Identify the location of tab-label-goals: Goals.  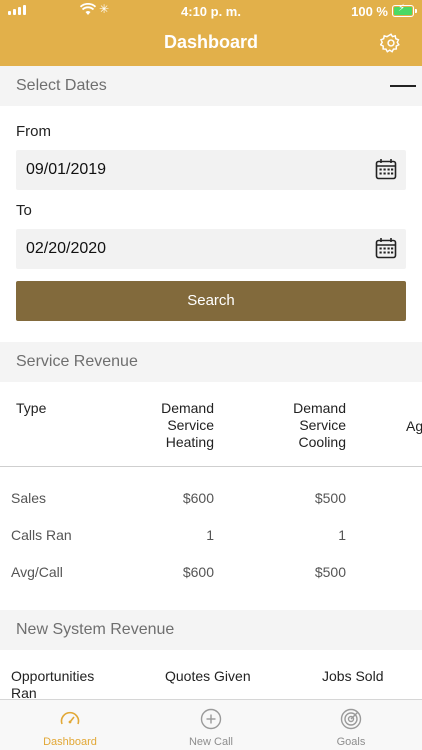
(351, 742).